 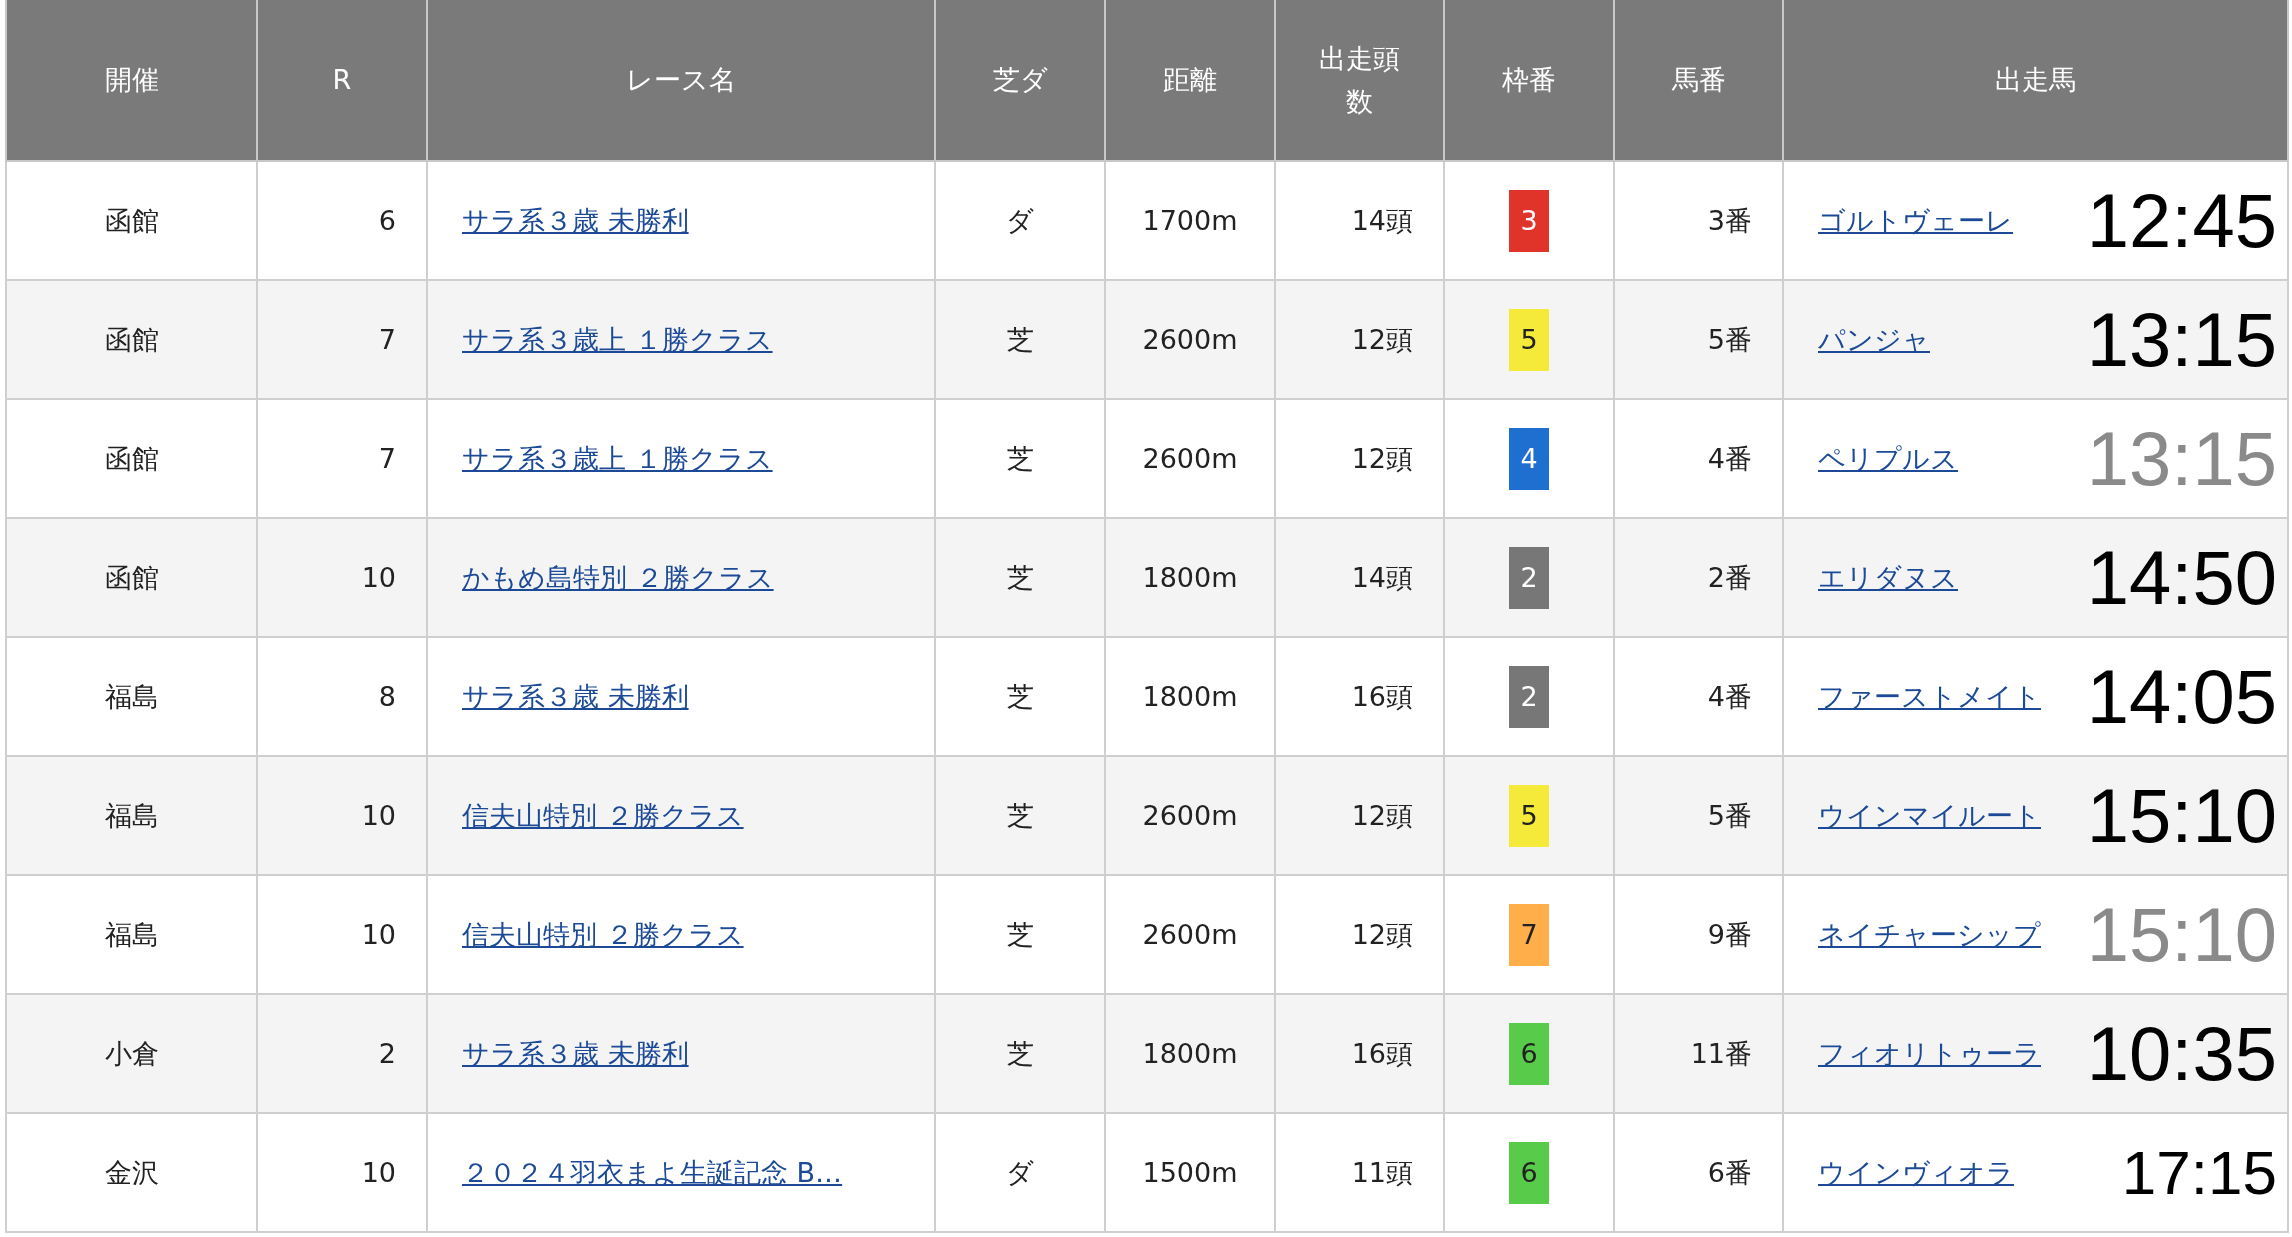 What do you see at coordinates (131, 1172) in the screenshot?
I see `table-cell: 金沢` at bounding box center [131, 1172].